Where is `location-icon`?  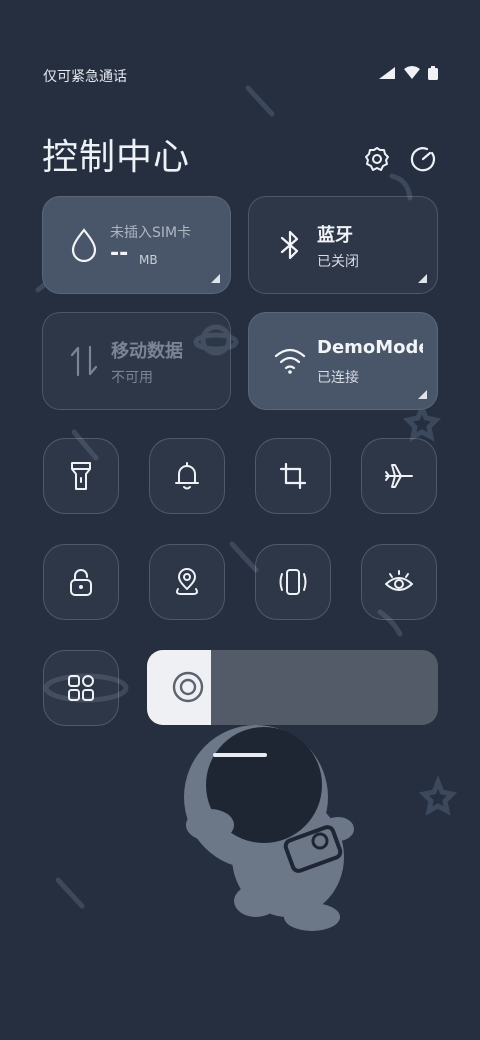 location-icon is located at coordinates (187, 581).